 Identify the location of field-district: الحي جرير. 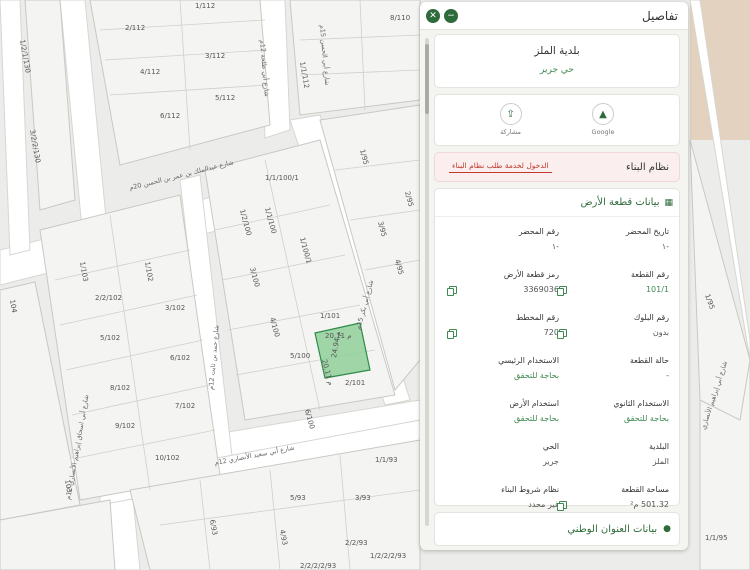
(504, 462).